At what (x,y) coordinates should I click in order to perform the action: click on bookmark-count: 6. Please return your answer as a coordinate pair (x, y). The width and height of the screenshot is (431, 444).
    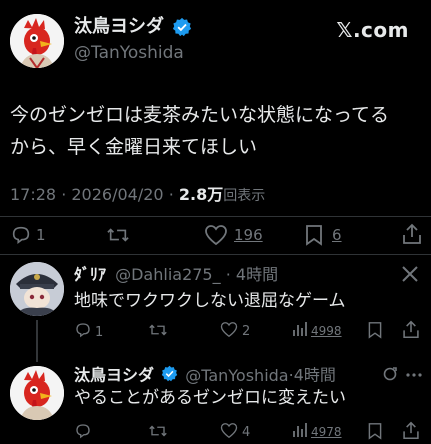
    Looking at the image, I should click on (337, 235).